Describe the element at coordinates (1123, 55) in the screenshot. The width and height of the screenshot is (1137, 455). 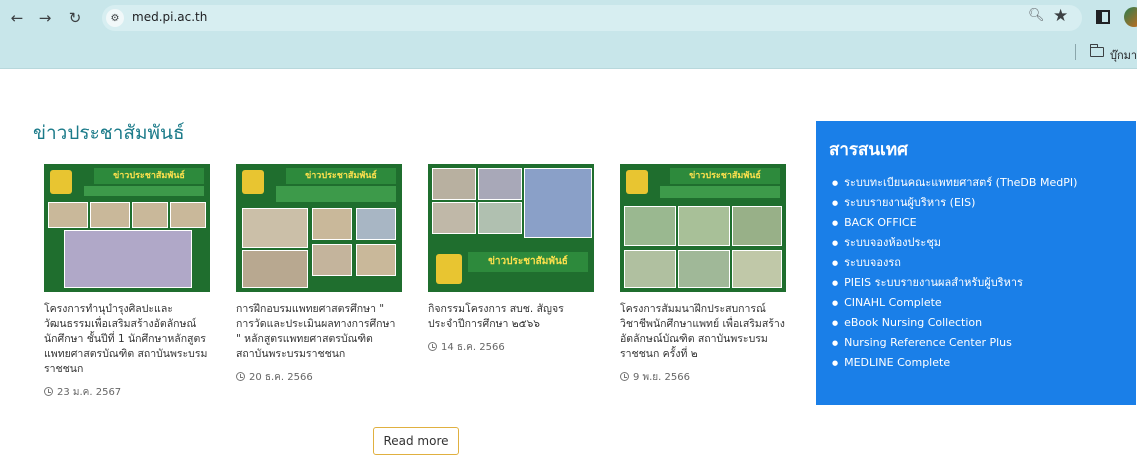
I see `bookmark-folder-label: บุ๊กมา` at that location.